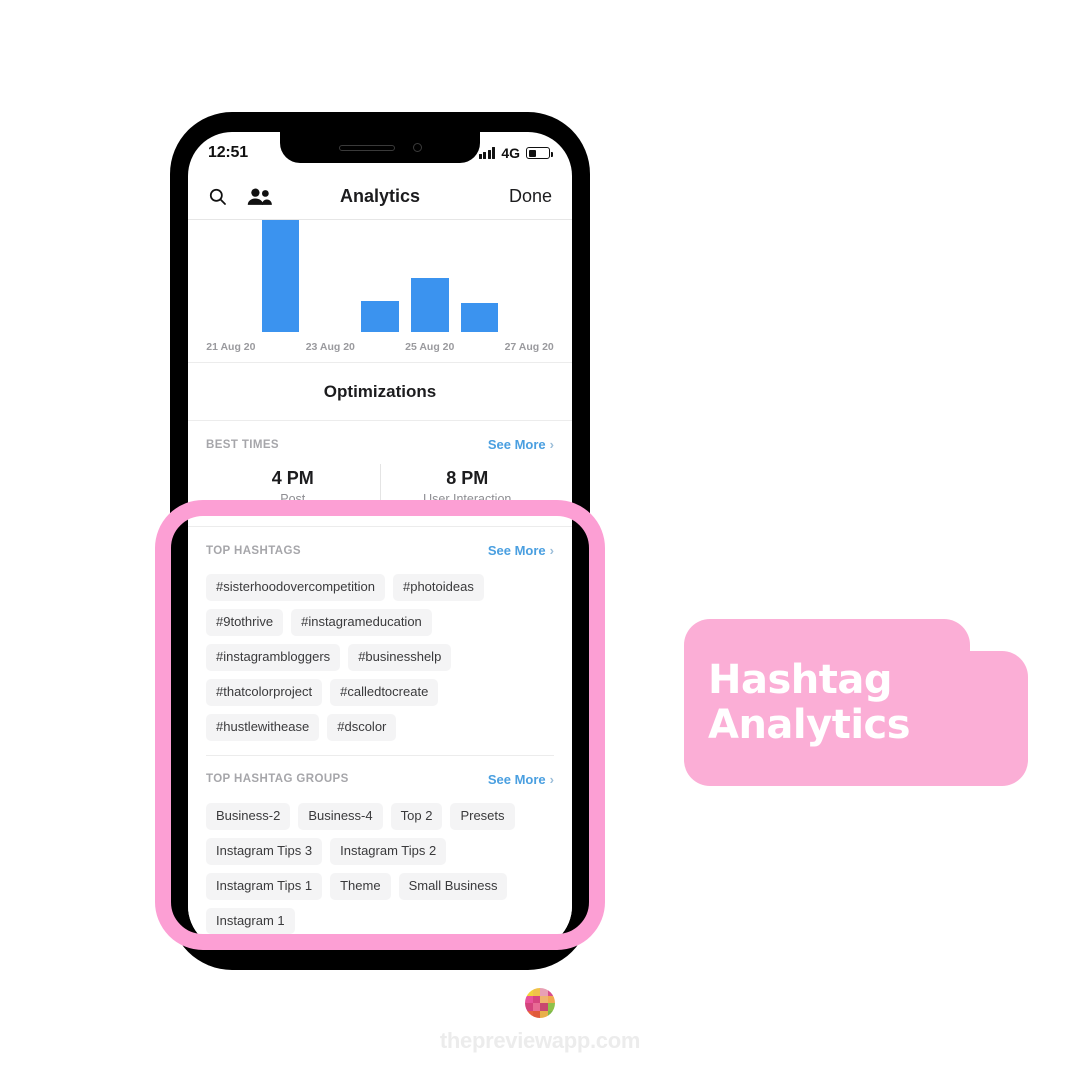 This screenshot has width=1080, height=1080. I want to click on status-indicators: 4G, so click(515, 153).